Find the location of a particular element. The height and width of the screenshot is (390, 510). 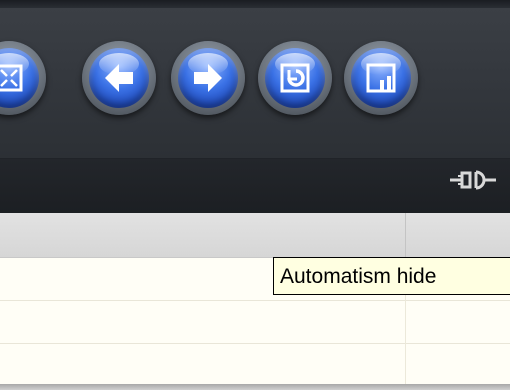

refresh-button is located at coordinates (295, 78).